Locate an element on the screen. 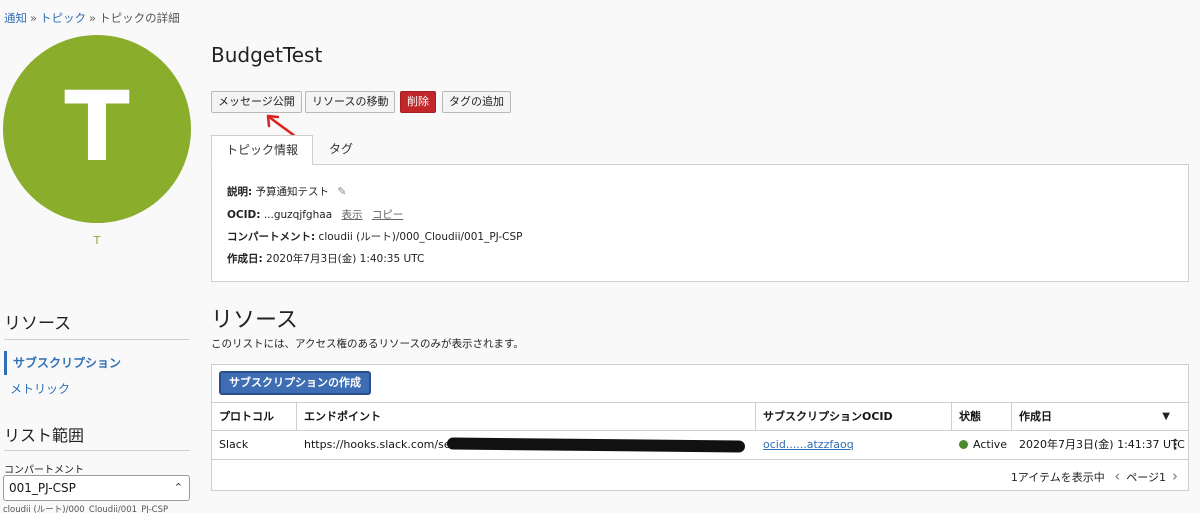 The image size is (1200, 513). chevron-left-icon: ‹ is located at coordinates (1117, 476).